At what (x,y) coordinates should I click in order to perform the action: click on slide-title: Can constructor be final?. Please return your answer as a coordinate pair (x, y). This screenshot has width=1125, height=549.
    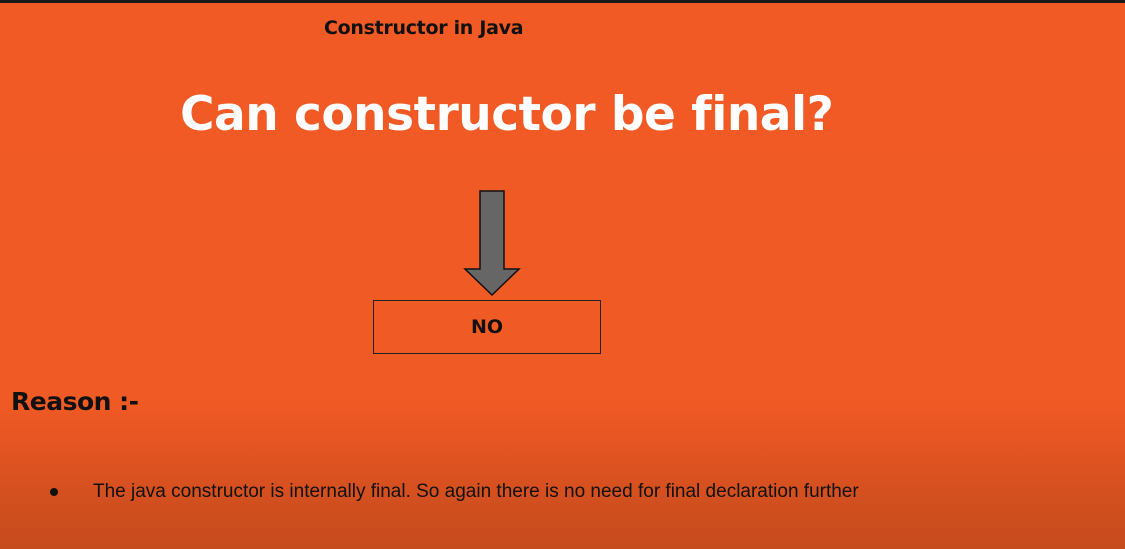
    Looking at the image, I should click on (507, 114).